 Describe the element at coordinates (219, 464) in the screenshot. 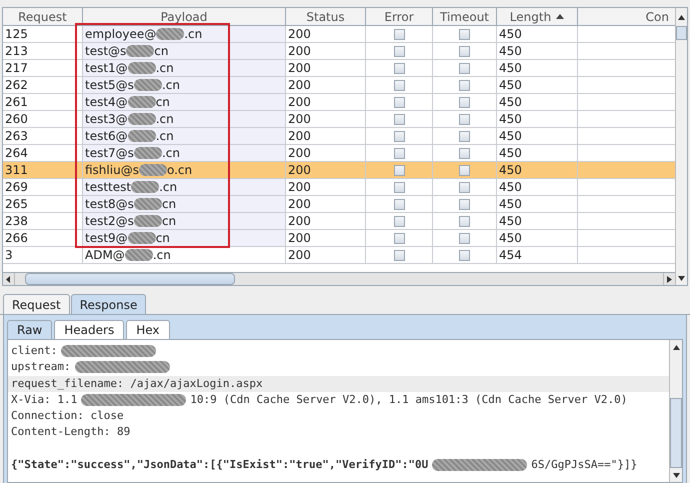

I see `response-text: {"State":"success","JsonData":[{"IsExist":"true","VerifyID":"0U` at that location.